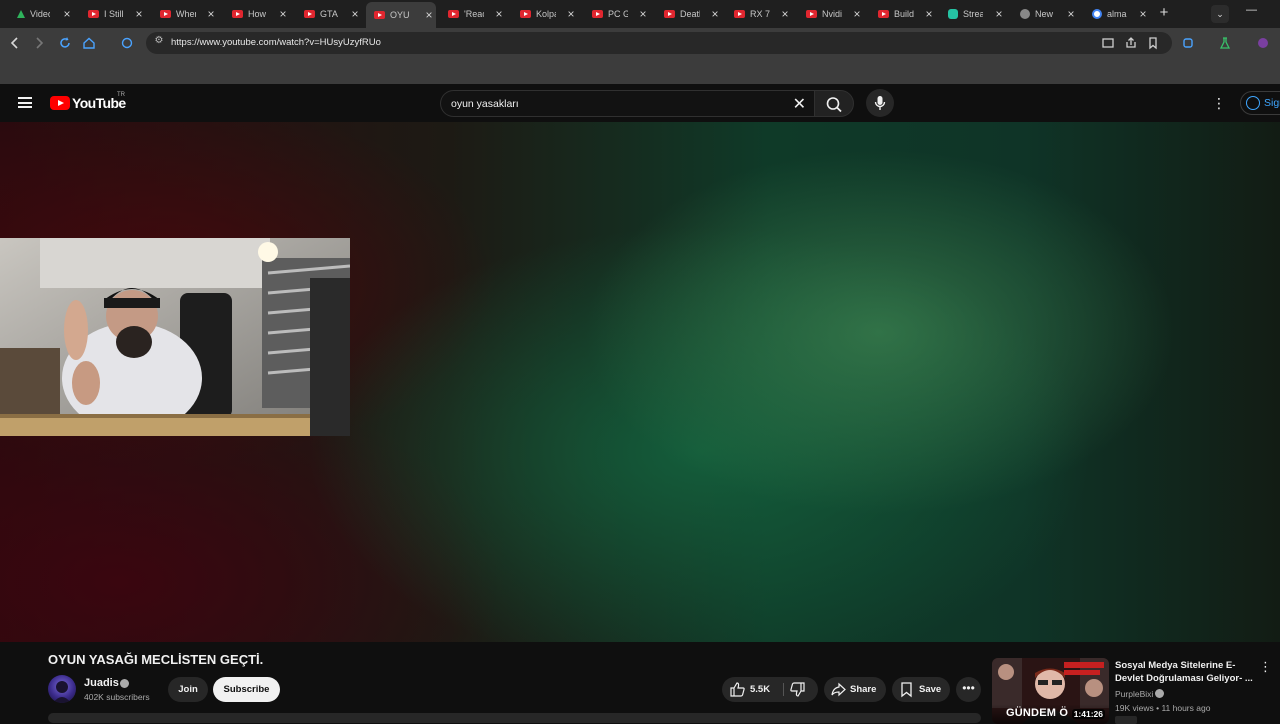 The height and width of the screenshot is (724, 1280). I want to click on browser-tab: Buildi ×, so click(903, 14).